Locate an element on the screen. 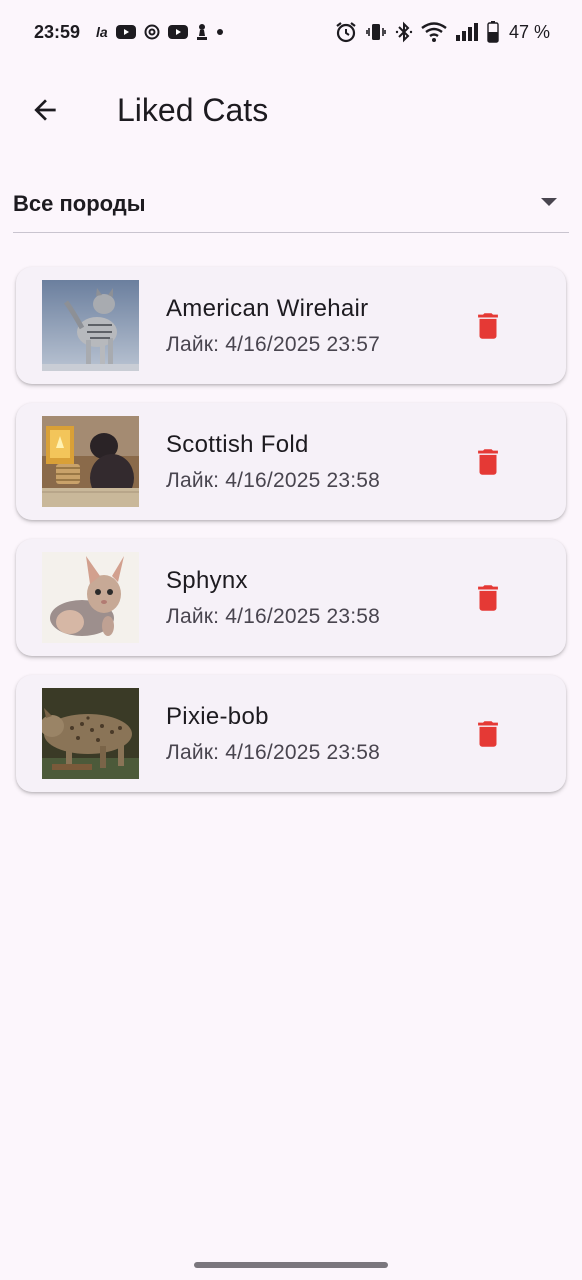  cat-card: Scottish Fold Лайк: 4/16/2025 23:58 is located at coordinates (291, 461).